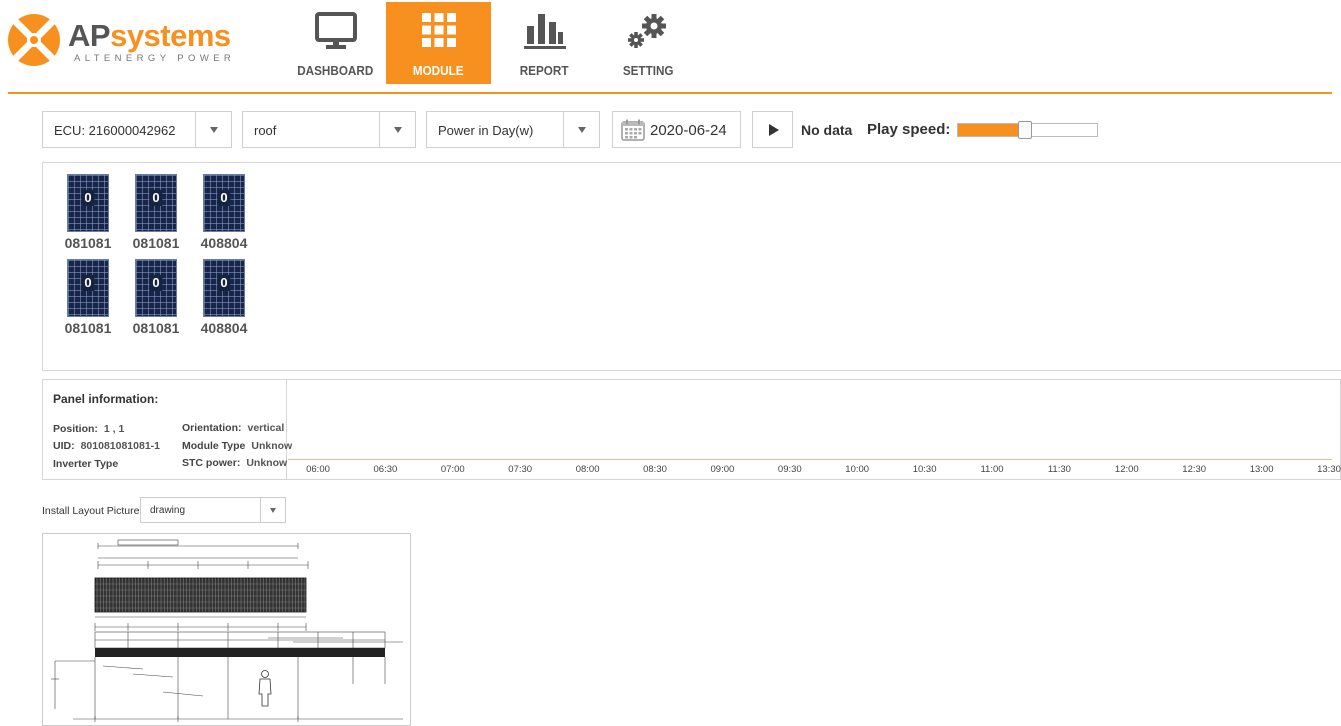 The height and width of the screenshot is (726, 1341). I want to click on nav-dashboard: DASHBOARD, so click(335, 43).